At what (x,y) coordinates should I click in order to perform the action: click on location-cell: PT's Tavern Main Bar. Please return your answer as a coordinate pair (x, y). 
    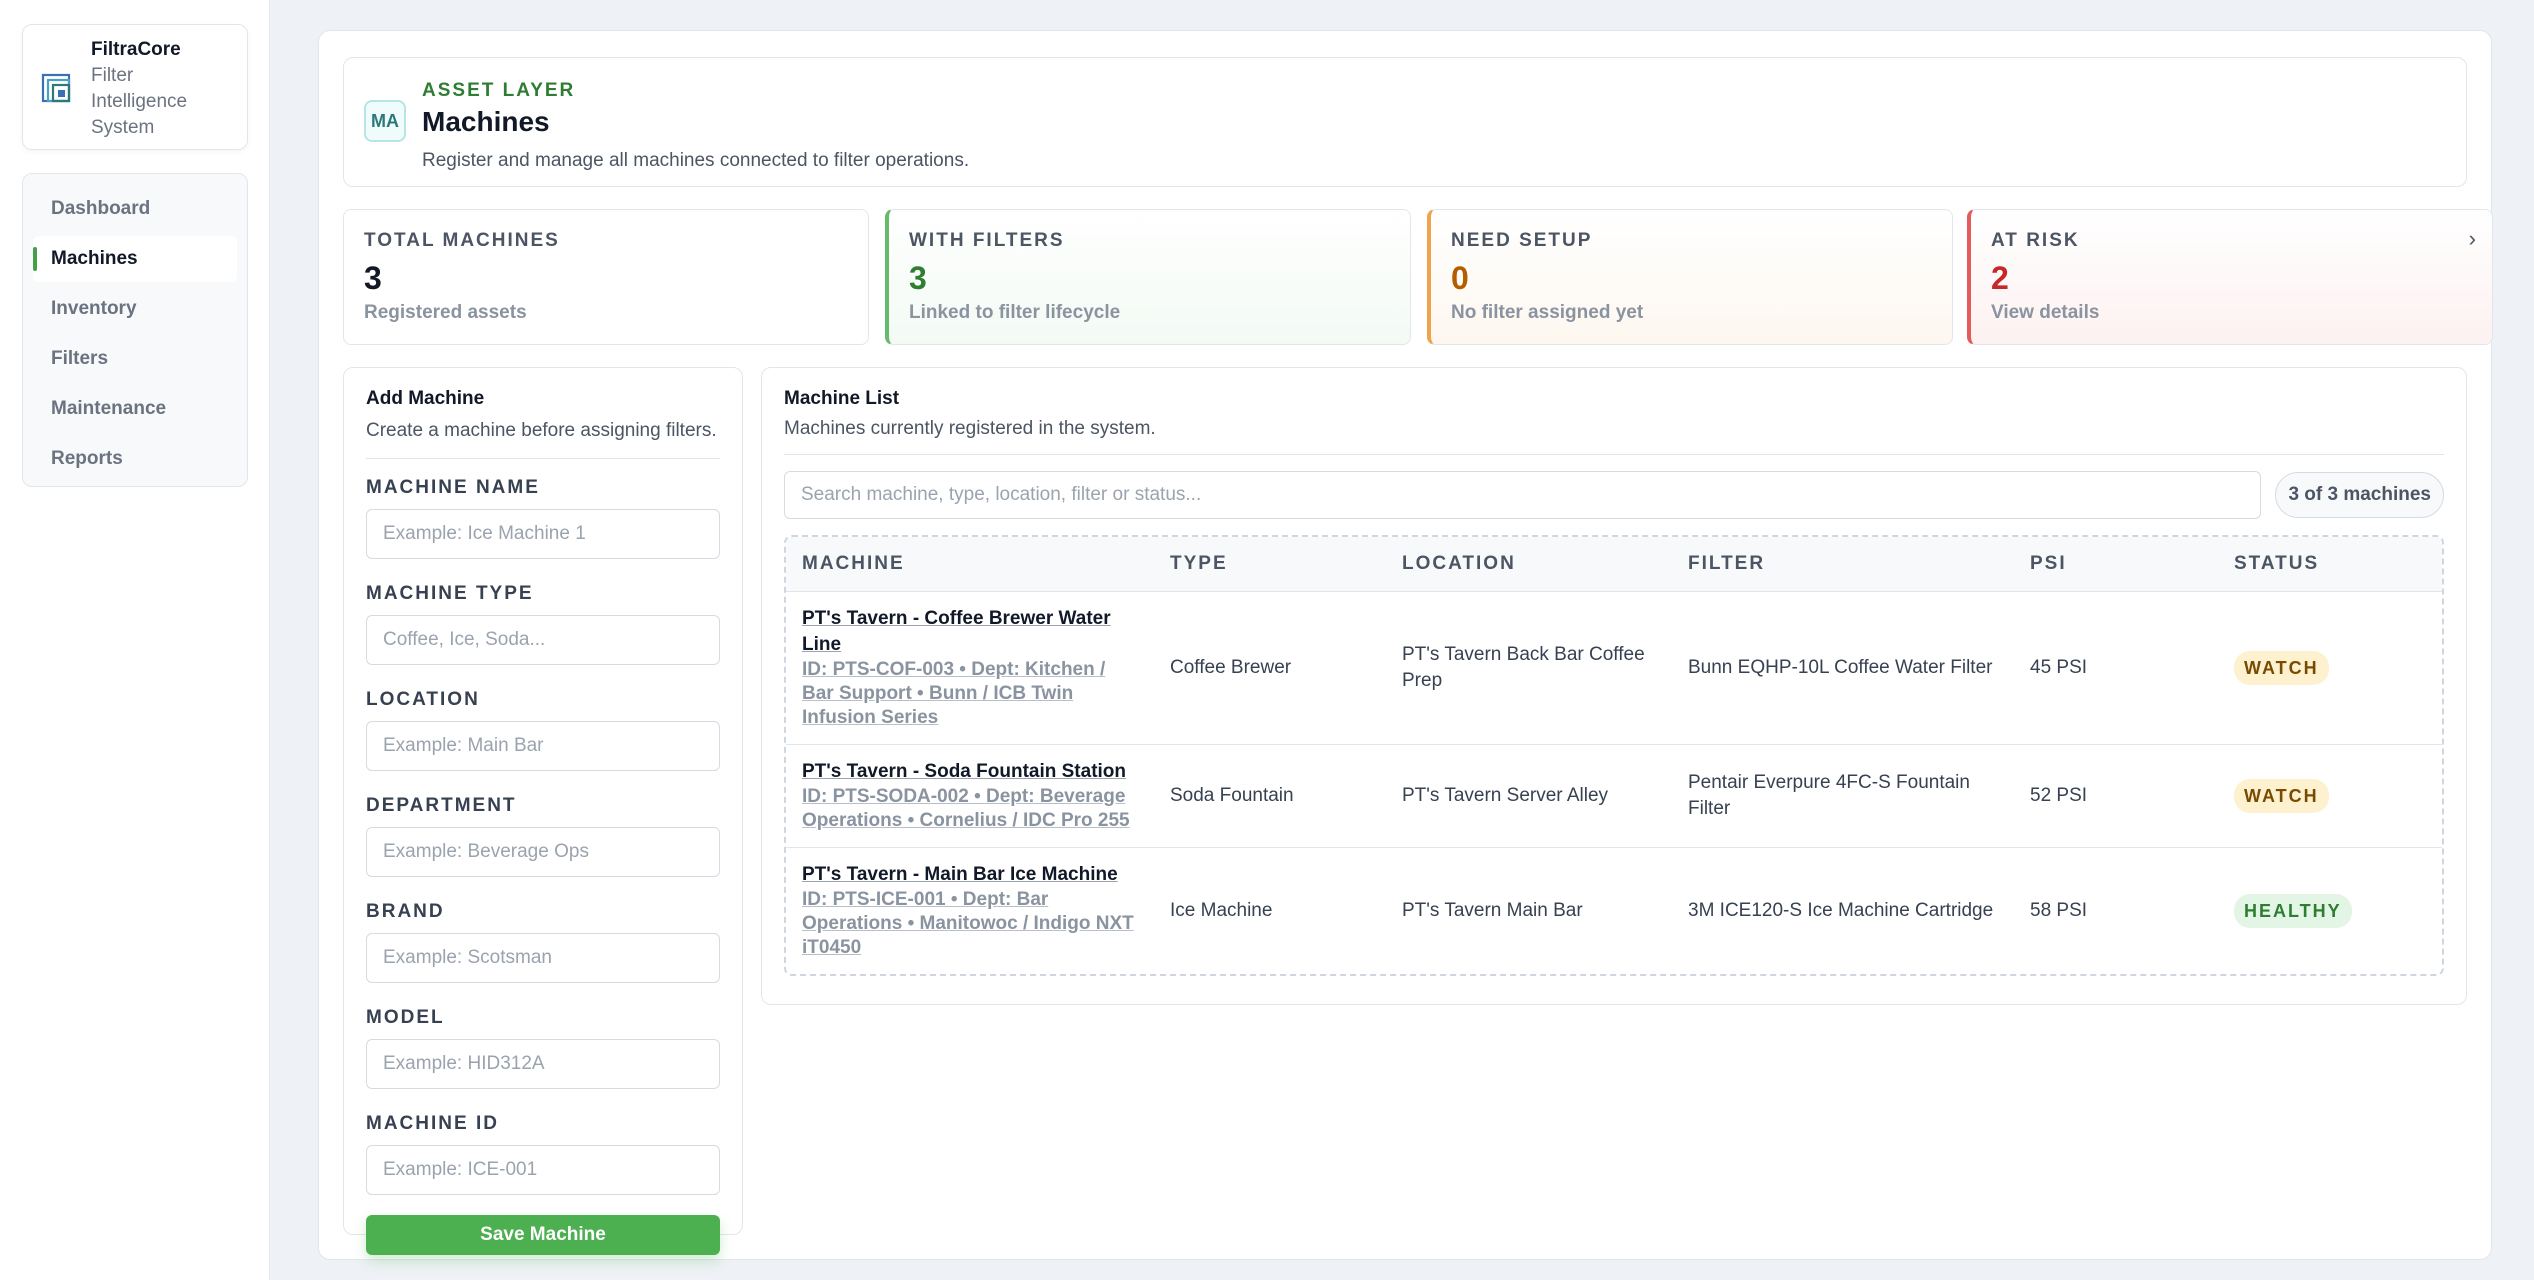
    Looking at the image, I should click on (1492, 910).